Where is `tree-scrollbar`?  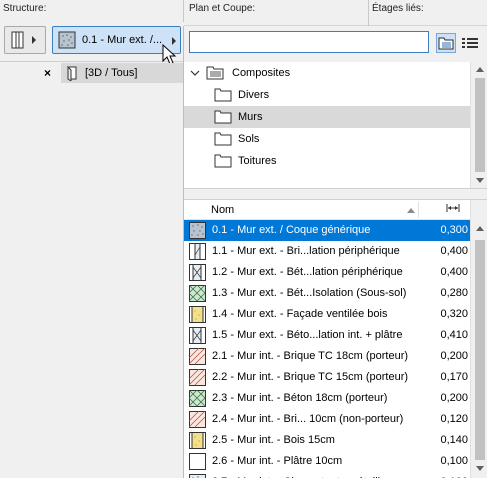
tree-scrollbar is located at coordinates (478, 125).